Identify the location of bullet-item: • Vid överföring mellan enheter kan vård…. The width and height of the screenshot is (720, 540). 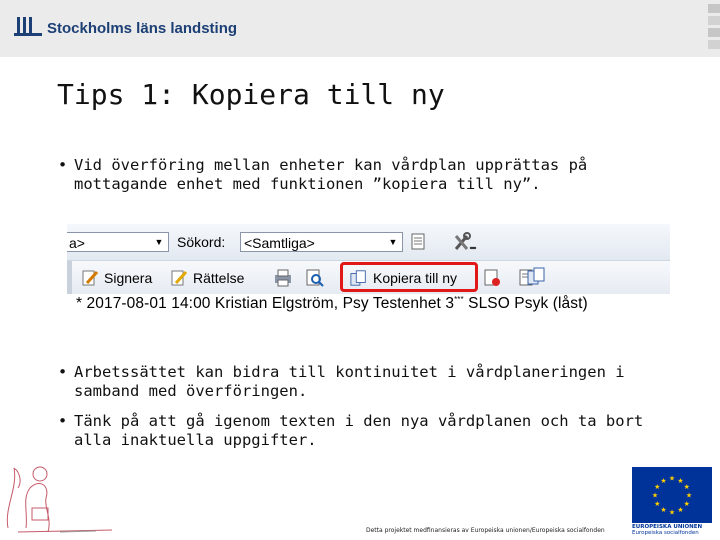
(366, 175).